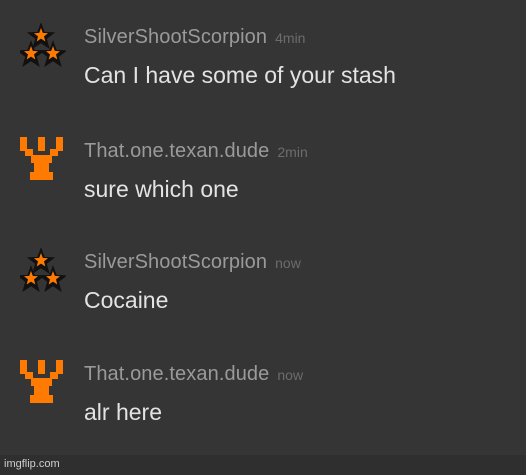 The image size is (526, 475). What do you see at coordinates (263, 465) in the screenshot?
I see `watermark-bar: imgflip.com` at bounding box center [263, 465].